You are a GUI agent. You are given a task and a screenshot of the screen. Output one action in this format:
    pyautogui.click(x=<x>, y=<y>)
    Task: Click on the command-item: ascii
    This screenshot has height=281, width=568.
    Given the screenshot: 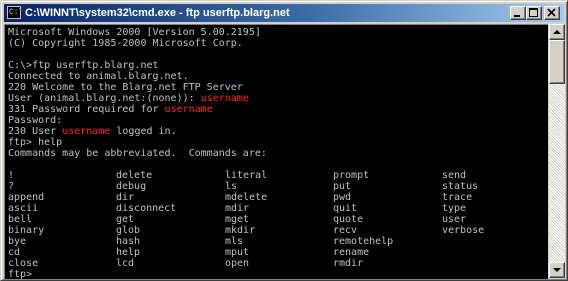 What is the action you would take?
    pyautogui.click(x=23, y=208)
    